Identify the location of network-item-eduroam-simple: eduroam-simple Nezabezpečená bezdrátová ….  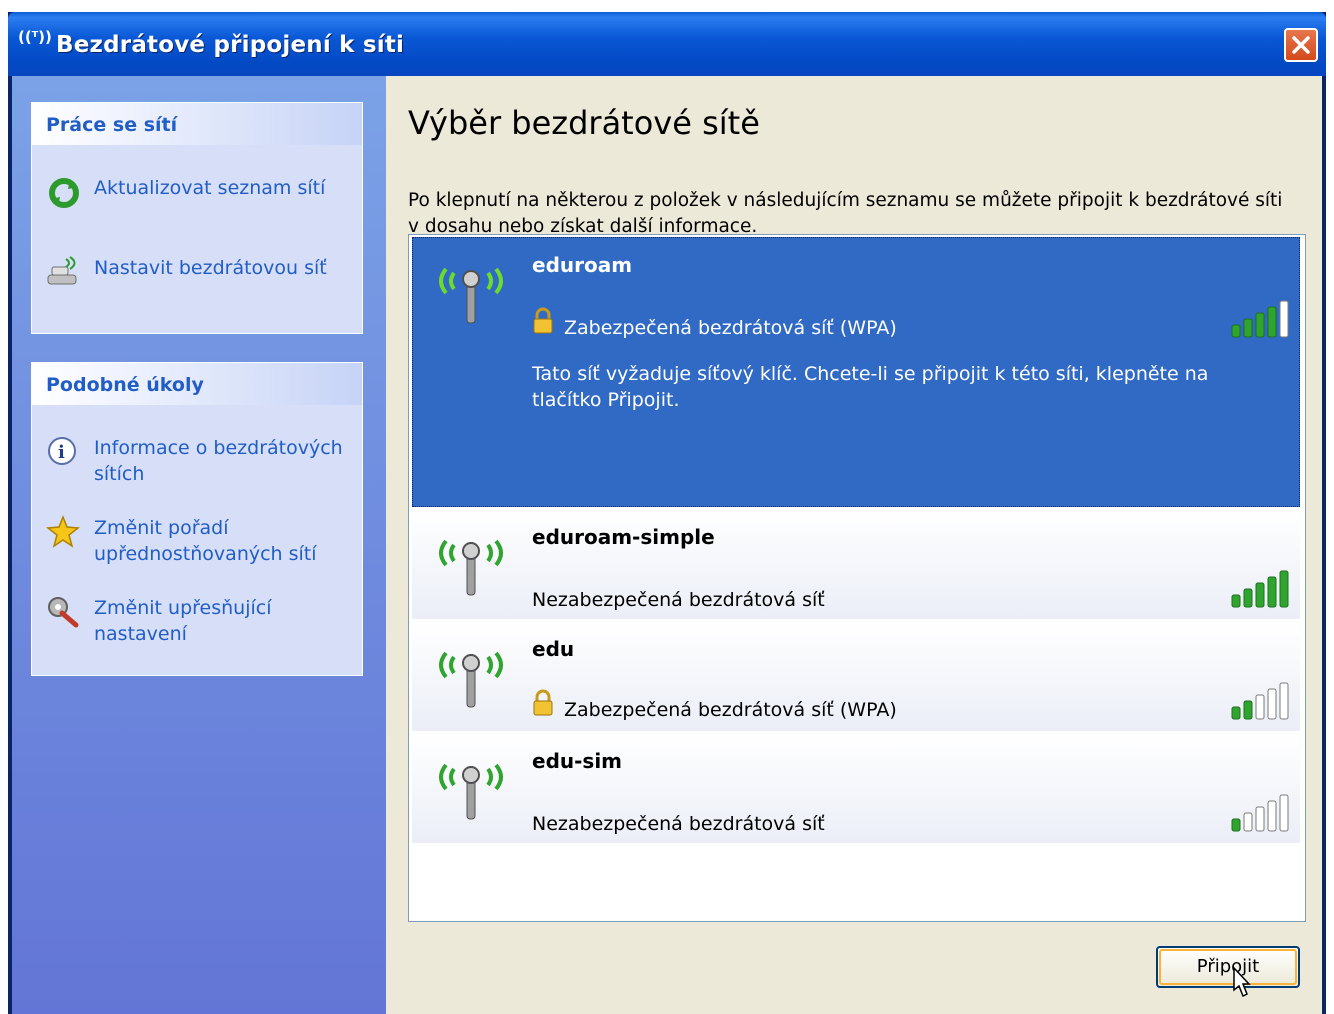
(856, 564).